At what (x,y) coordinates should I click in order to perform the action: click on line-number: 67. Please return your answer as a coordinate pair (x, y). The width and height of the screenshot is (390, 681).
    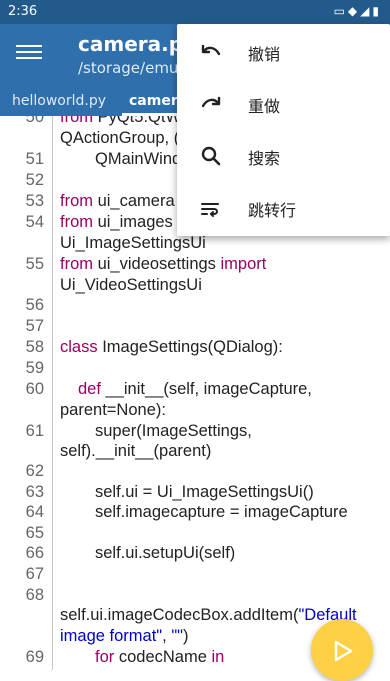
    Looking at the image, I should click on (34, 574).